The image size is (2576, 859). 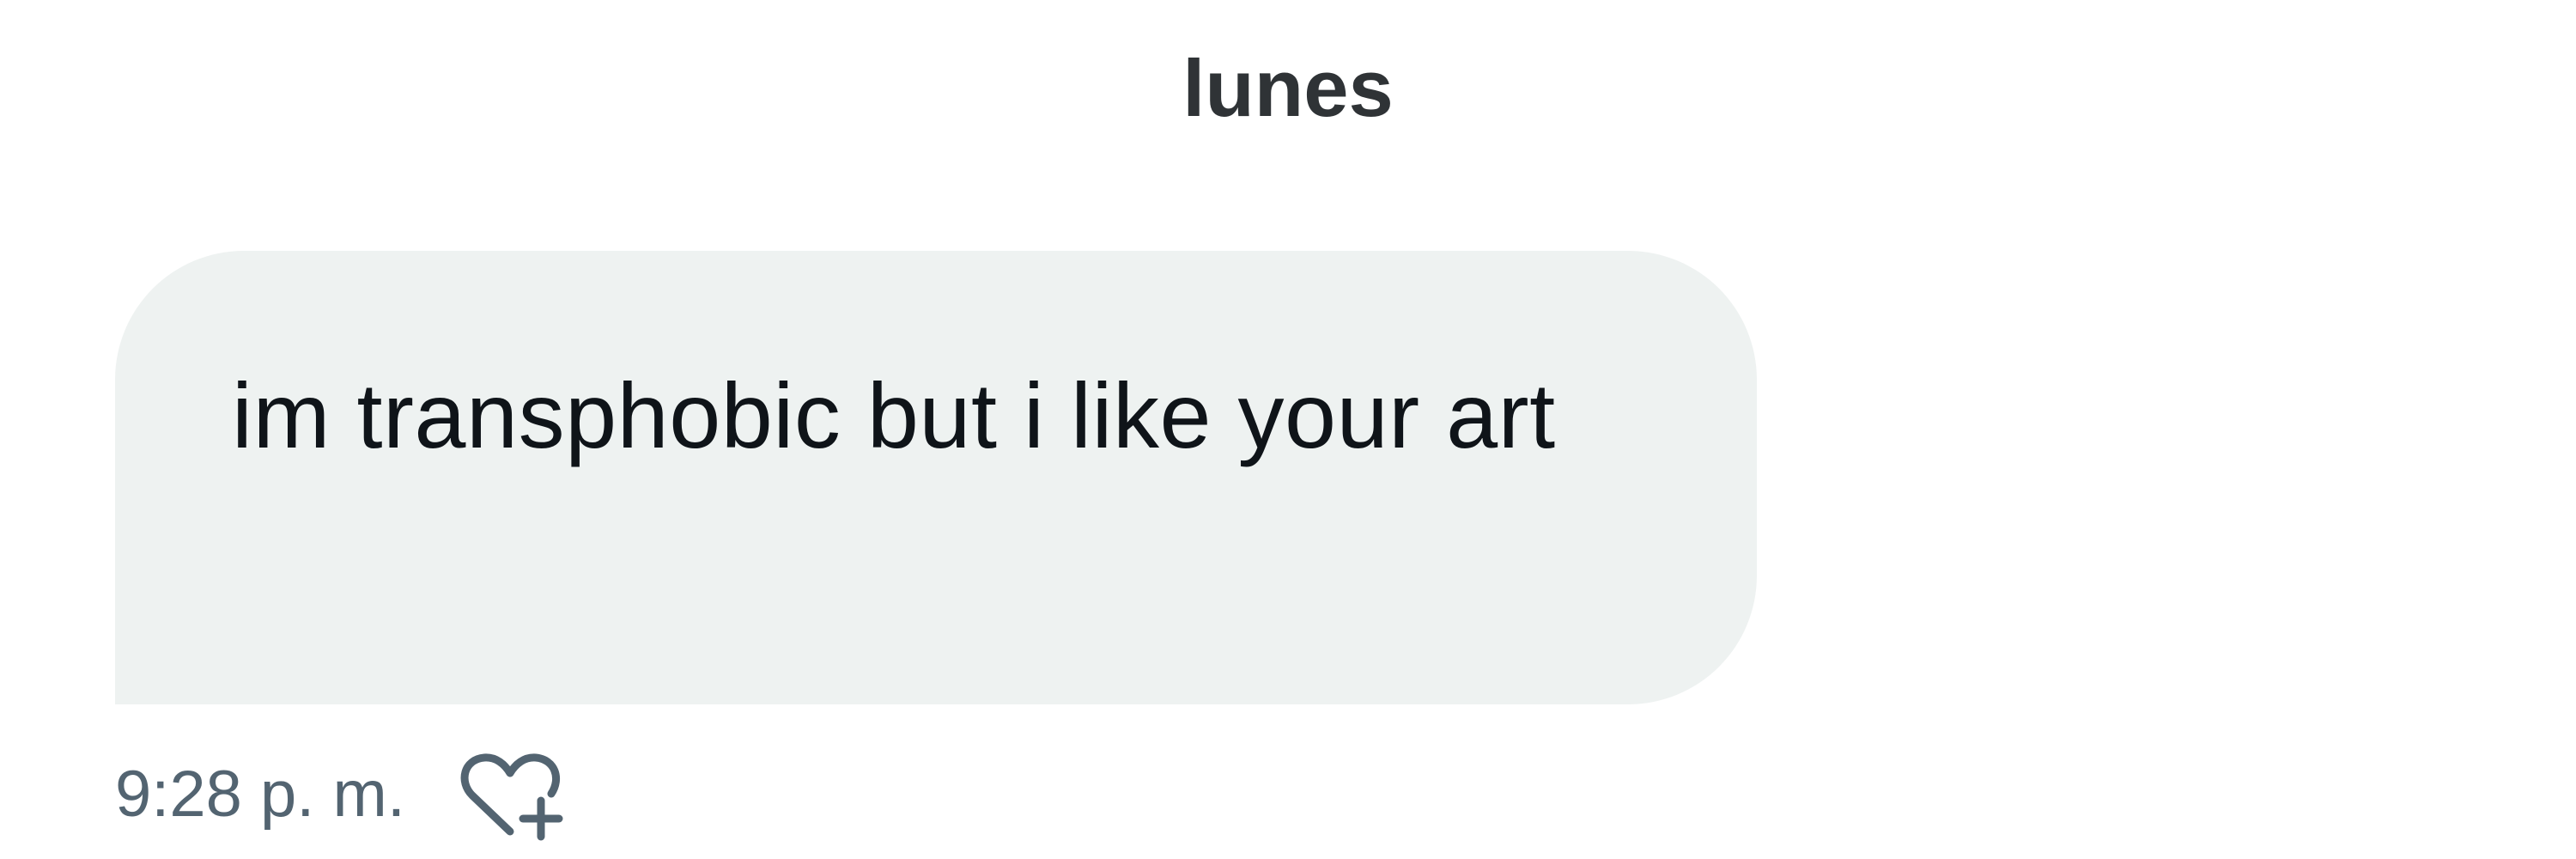 I want to click on message-meta: 9:28 p. m., so click(x=341, y=794).